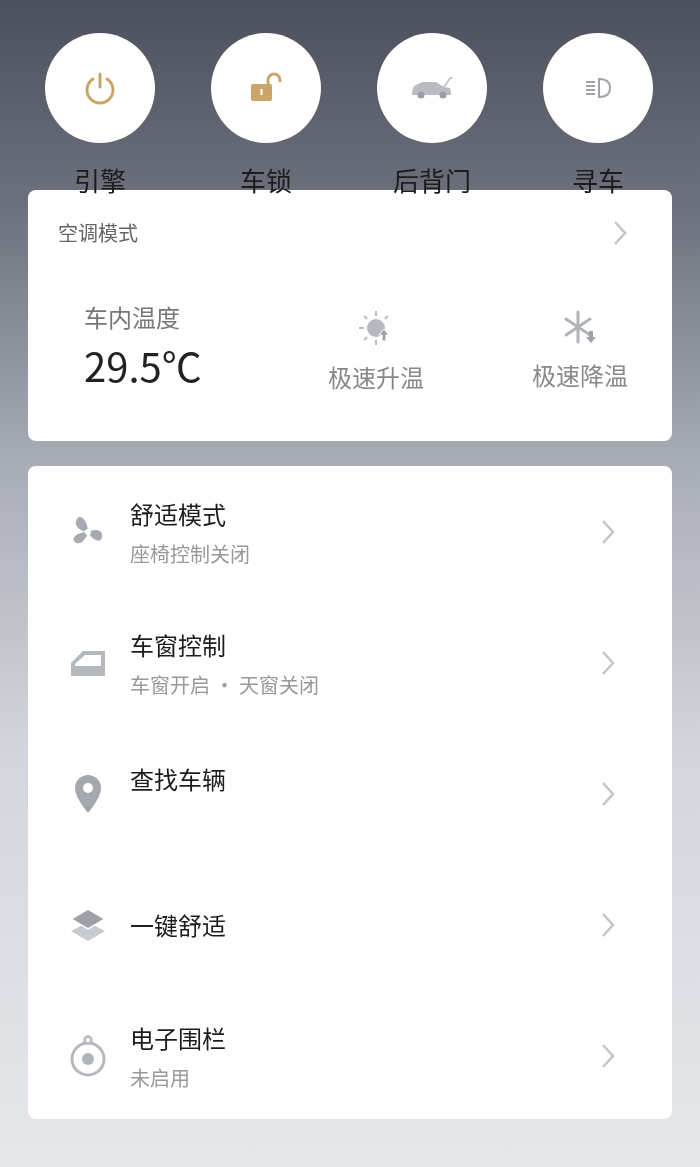 The width and height of the screenshot is (700, 1167). Describe the element at coordinates (266, 179) in the screenshot. I see `quick-action-label: 车锁` at that location.